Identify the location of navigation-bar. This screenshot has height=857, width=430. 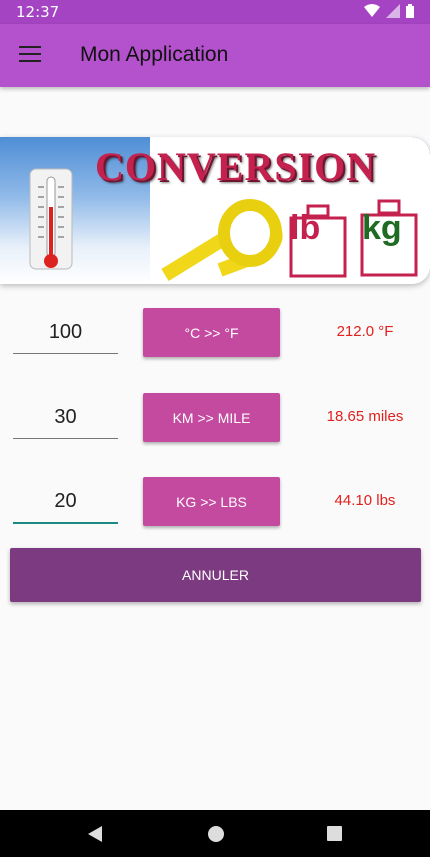
(215, 833).